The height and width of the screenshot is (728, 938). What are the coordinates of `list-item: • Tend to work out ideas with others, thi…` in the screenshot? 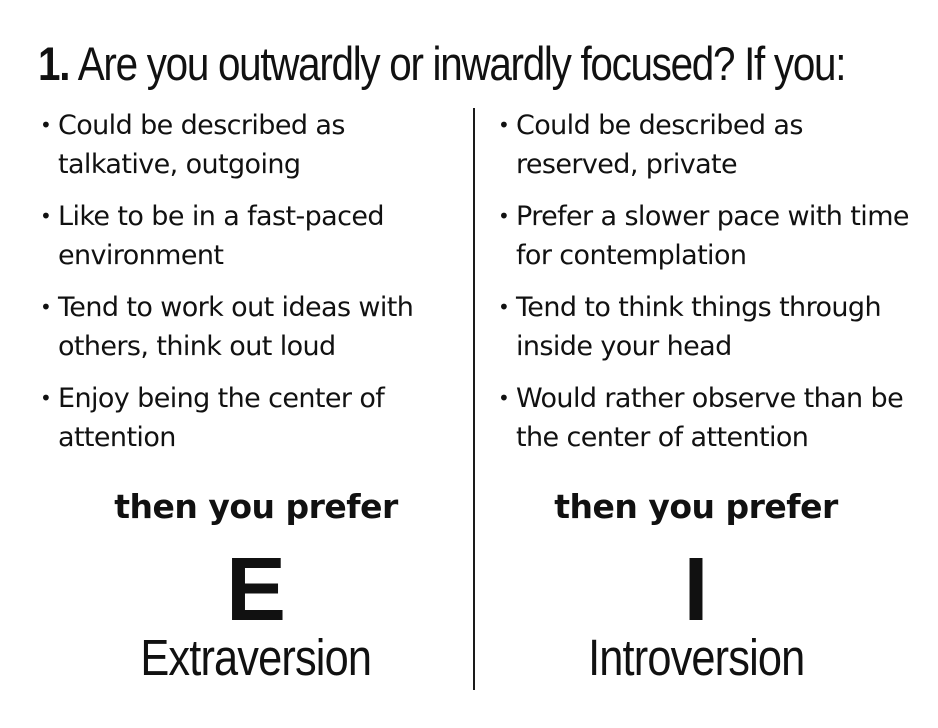 It's located at (248, 327).